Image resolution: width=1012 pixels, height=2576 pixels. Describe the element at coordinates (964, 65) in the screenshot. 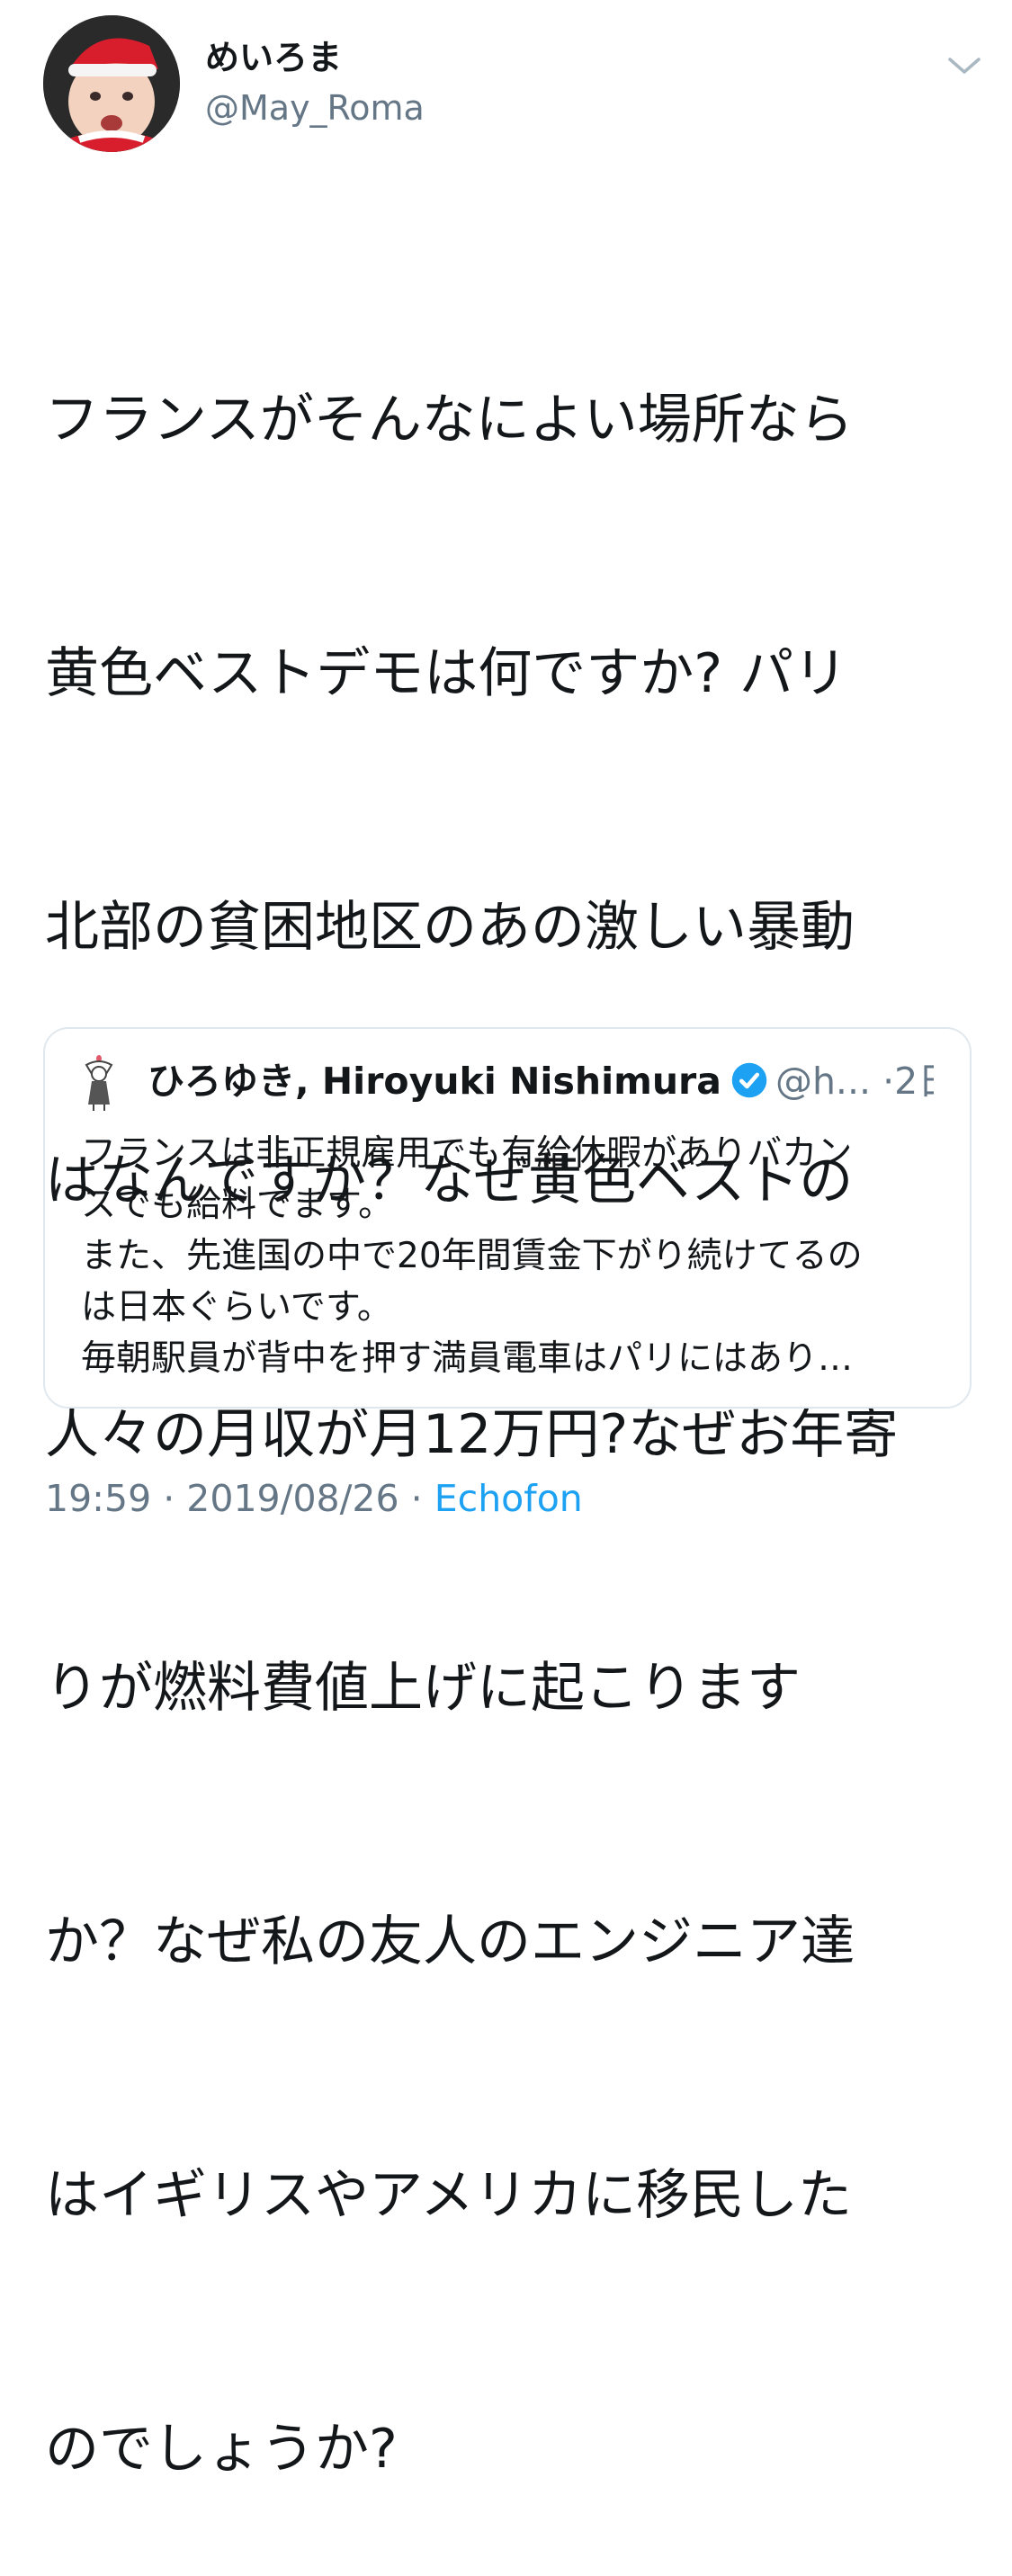

I see `chevron-down-icon` at that location.